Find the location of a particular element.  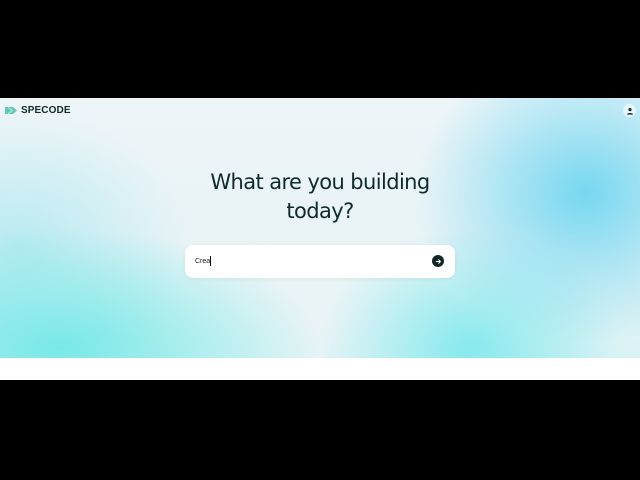

page-bottom-area is located at coordinates (320, 369).